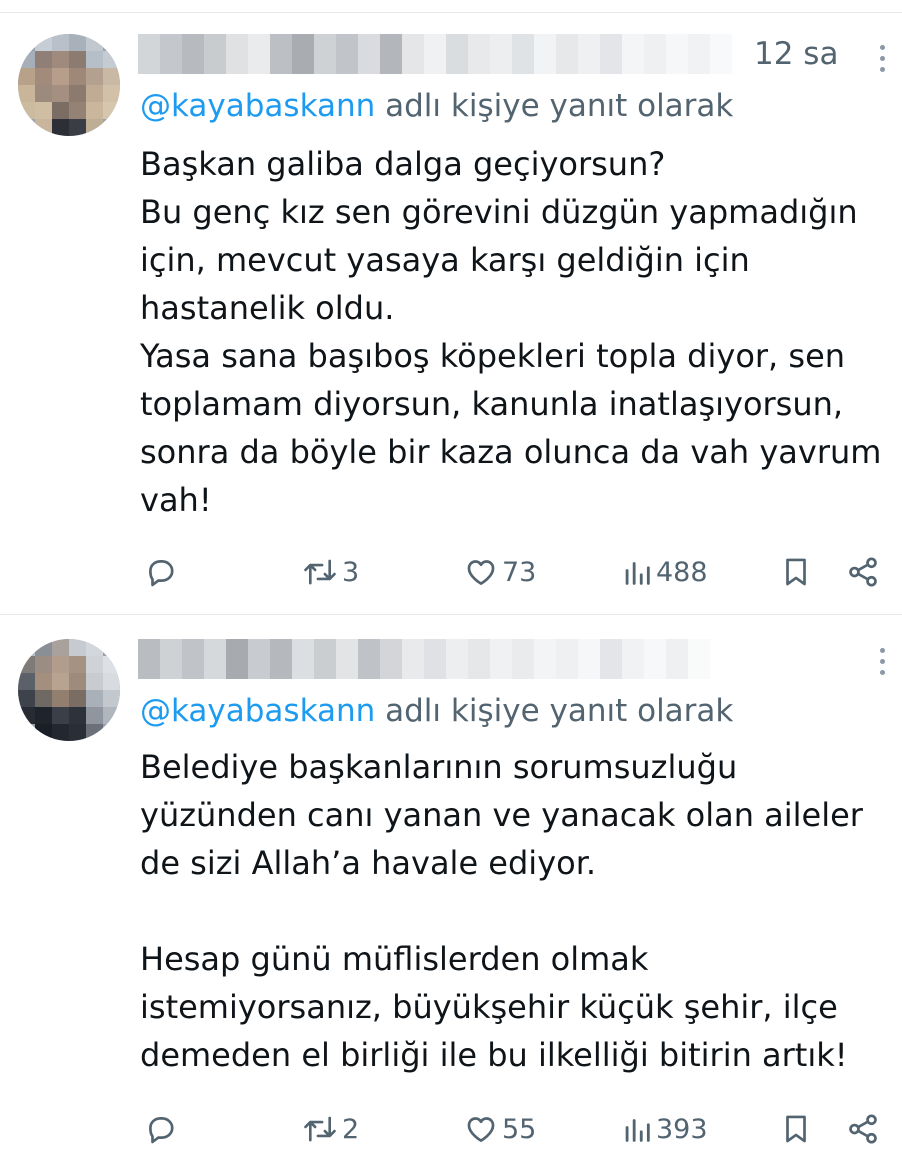  Describe the element at coordinates (500, 572) in the screenshot. I see `like-button: 73` at that location.